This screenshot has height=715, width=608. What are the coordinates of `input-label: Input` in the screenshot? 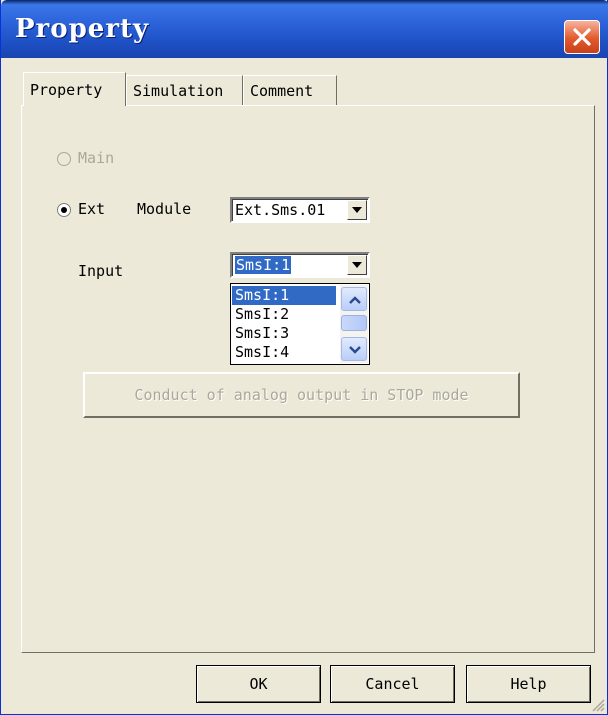 It's located at (101, 271).